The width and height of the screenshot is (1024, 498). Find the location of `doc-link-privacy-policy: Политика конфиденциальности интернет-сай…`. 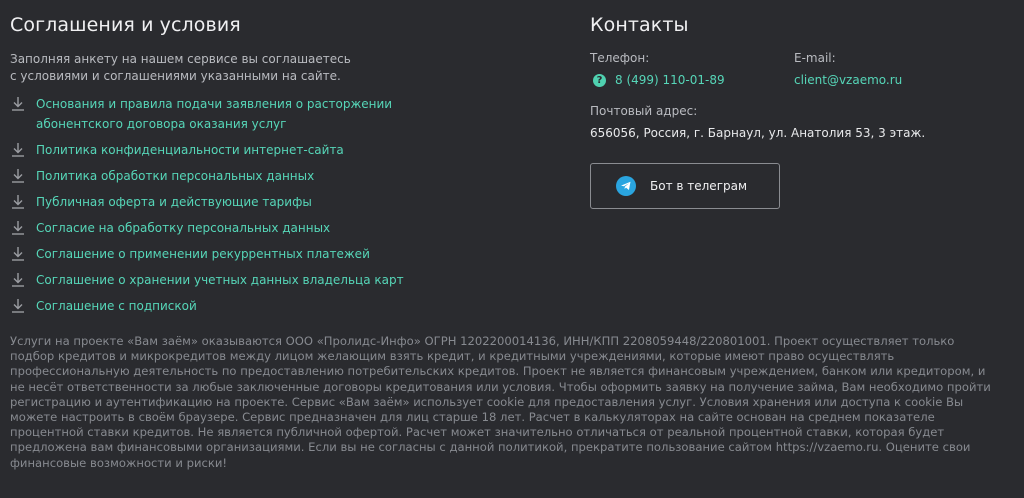

doc-link-privacy-policy: Политика конфиденциальности интернет-сай… is located at coordinates (290, 150).